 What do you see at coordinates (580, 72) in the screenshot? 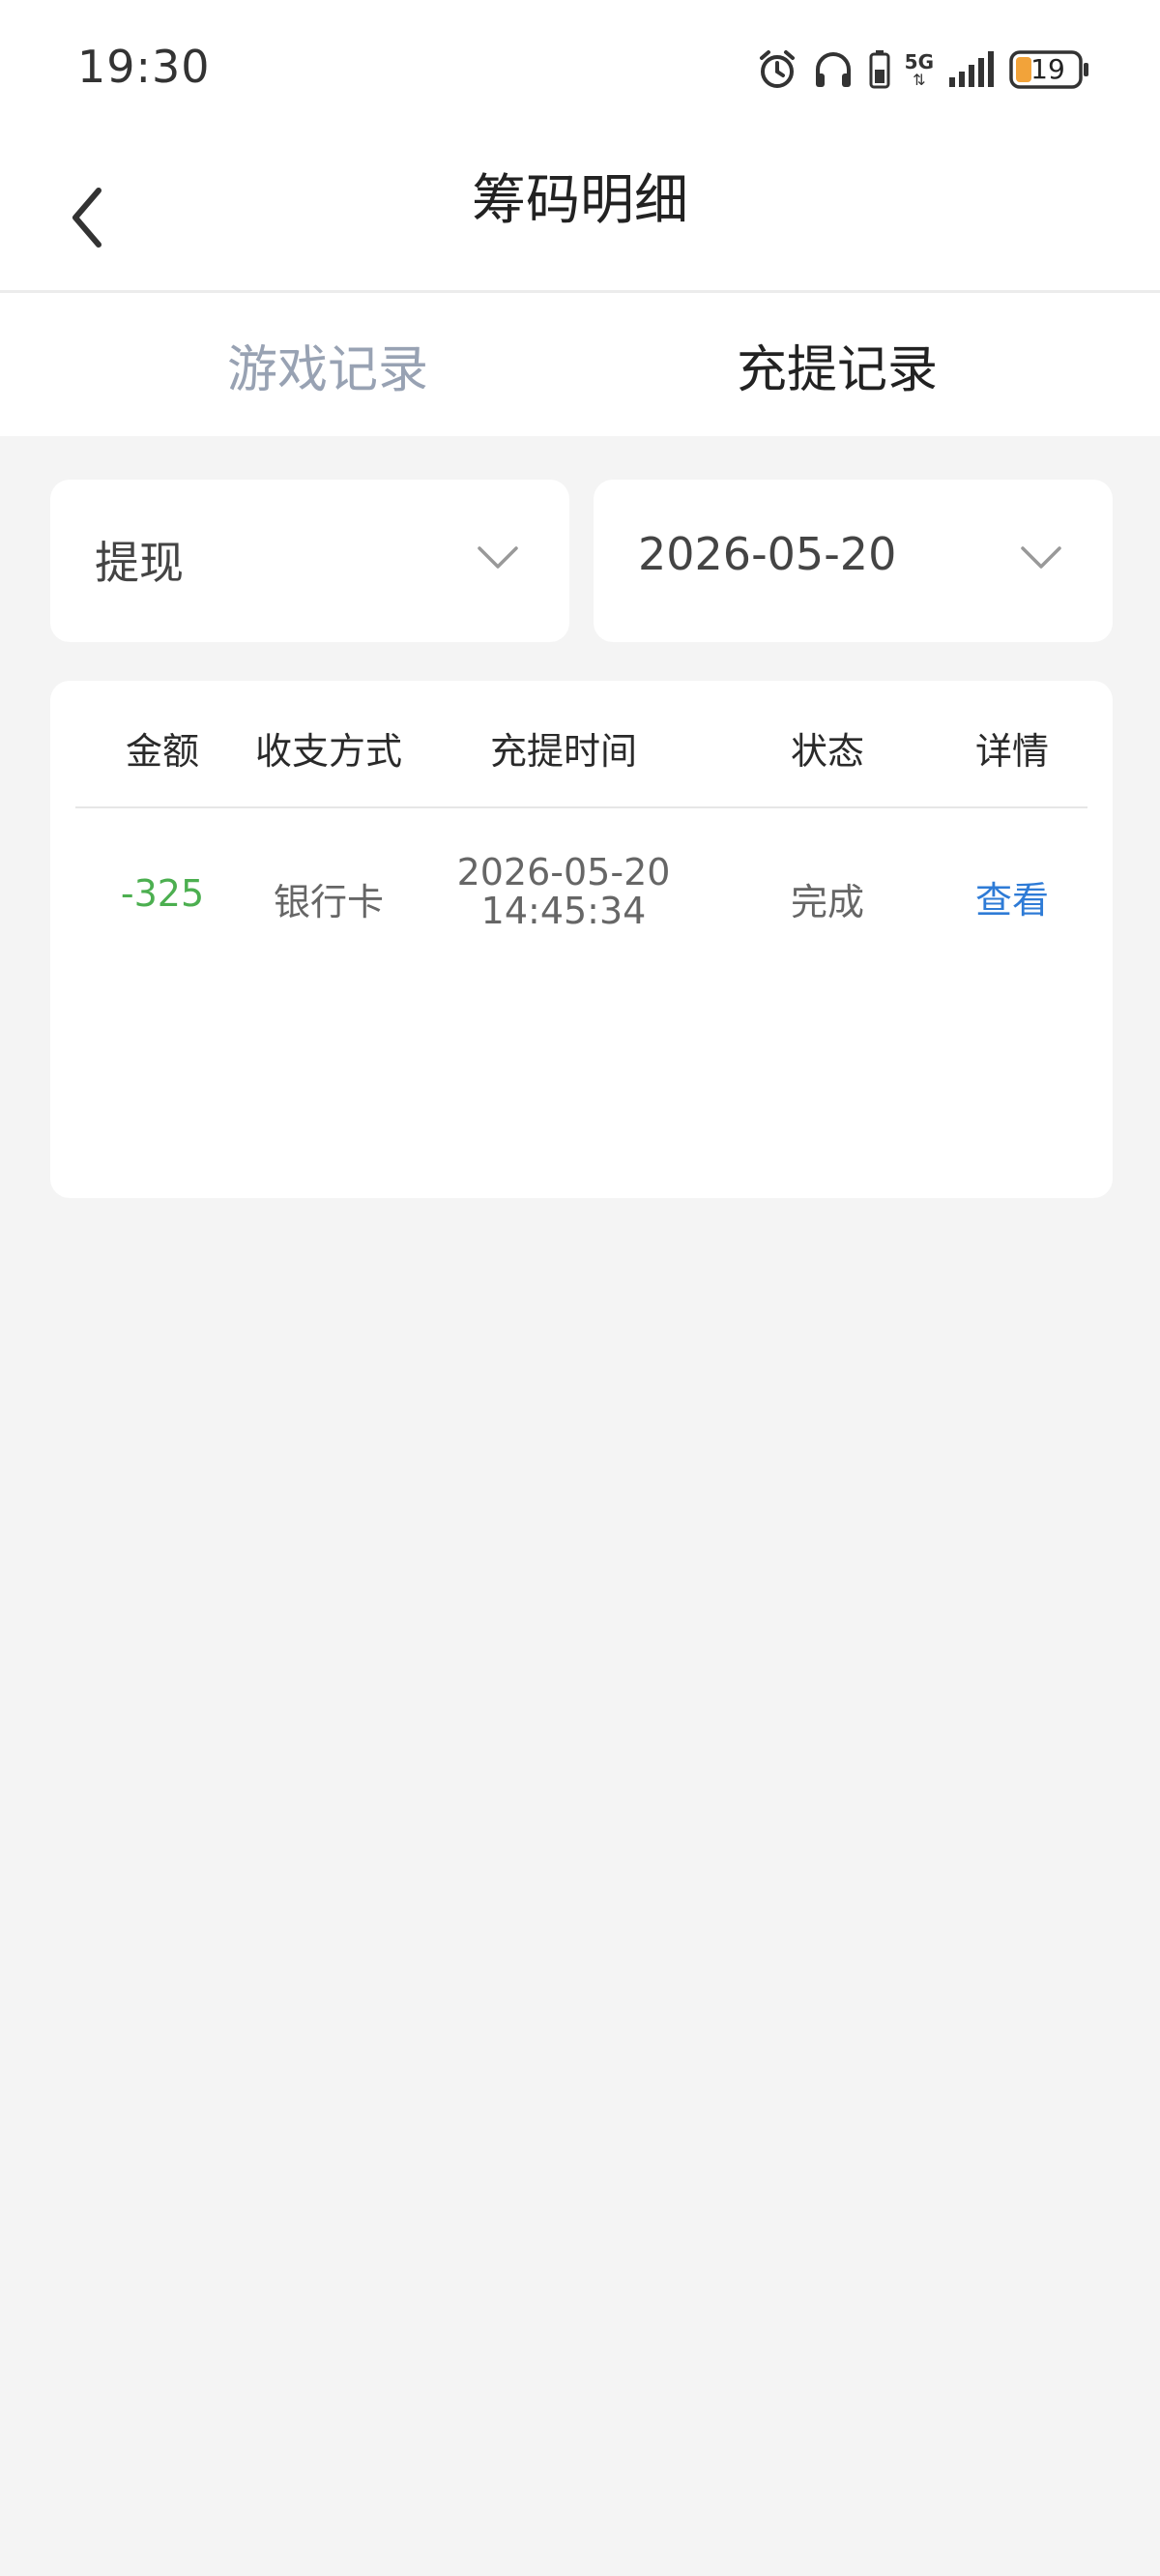
I see `status-bar: 19:30 5G ⇅ 19` at bounding box center [580, 72].